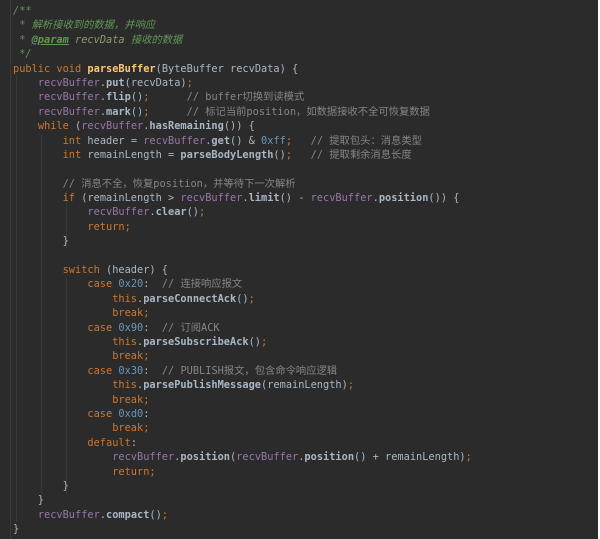  What do you see at coordinates (249, 370) in the screenshot?
I see `code-token: // PUBLISH报文，包含命令响应逻辑` at bounding box center [249, 370].